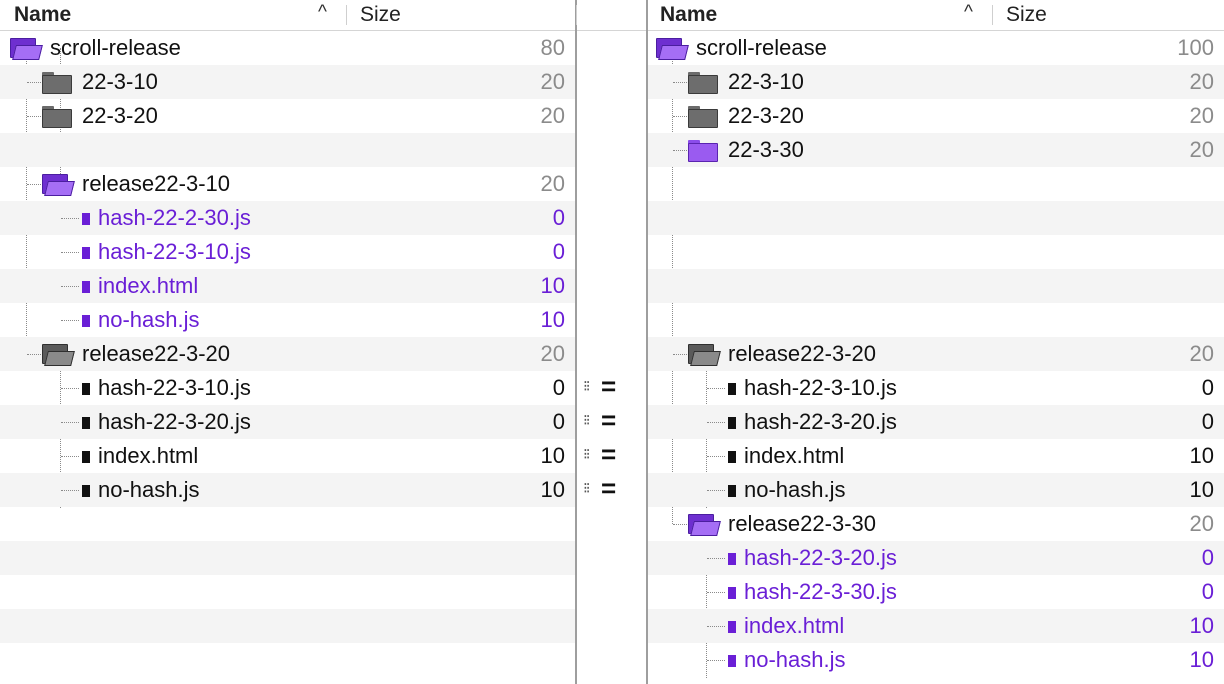  Describe the element at coordinates (936, 150) in the screenshot. I see `tree-row-folder: 22-3-30 20` at that location.